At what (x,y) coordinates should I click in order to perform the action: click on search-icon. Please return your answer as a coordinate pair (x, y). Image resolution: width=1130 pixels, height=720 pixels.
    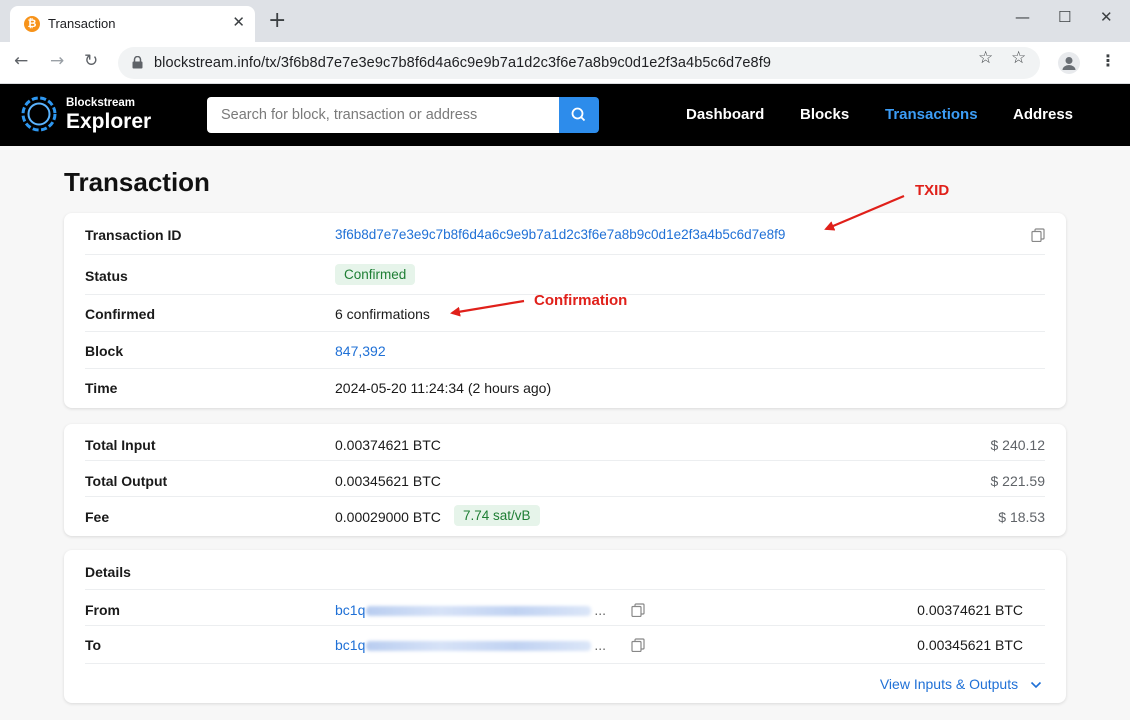
    Looking at the image, I should click on (578, 114).